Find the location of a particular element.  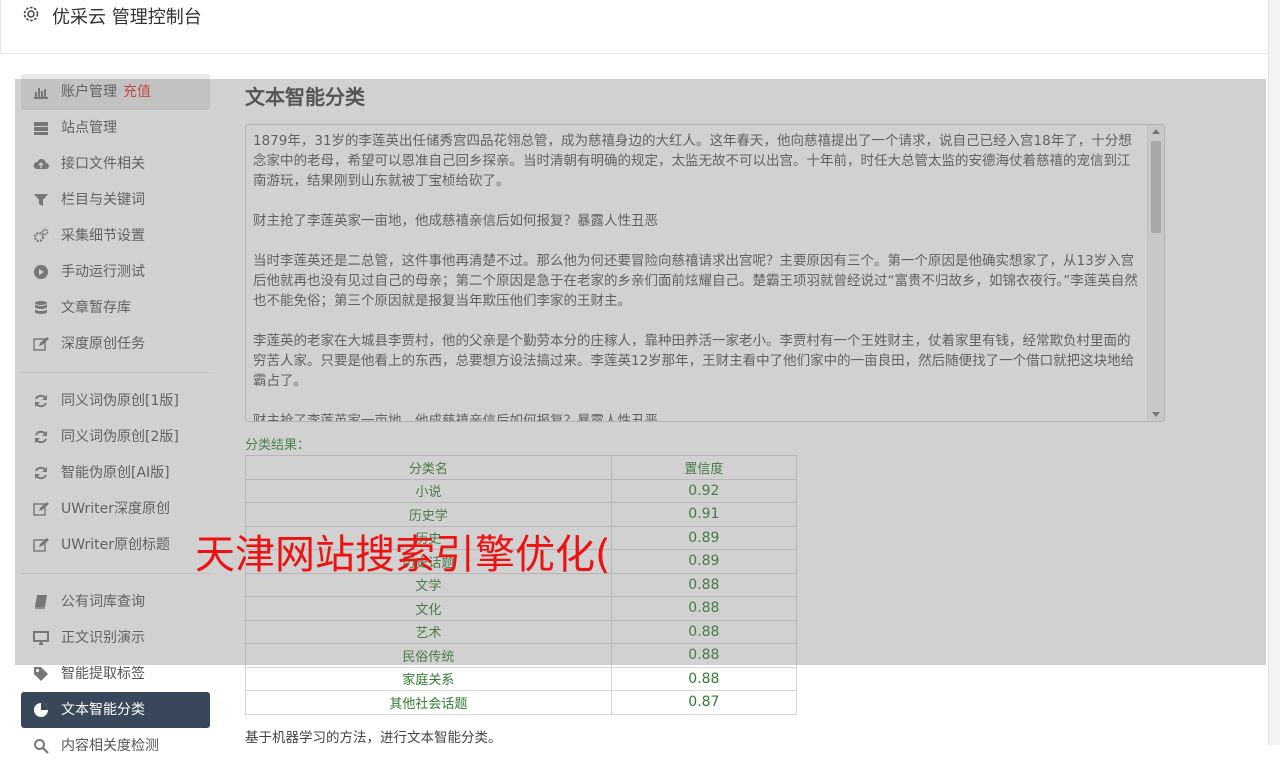

sidebar-item-label: 智能伪原创[AI版] is located at coordinates (115, 473).